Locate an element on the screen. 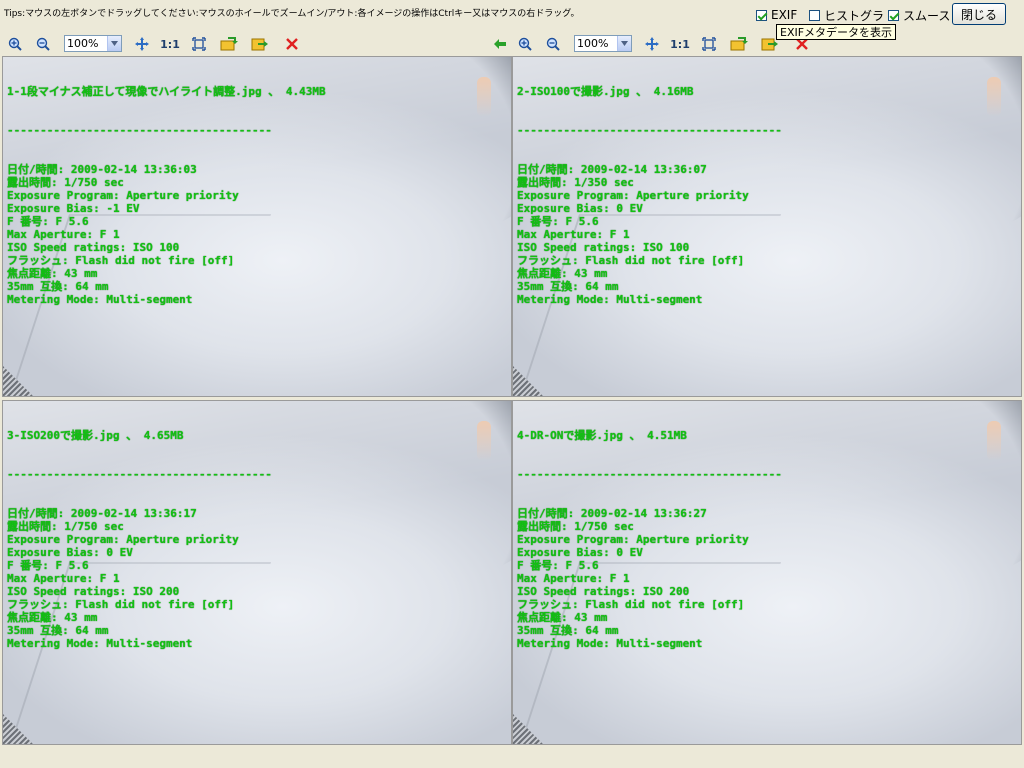 The width and height of the screenshot is (1024, 768). histogram-checkbox-label: ヒストグラ is located at coordinates (854, 15).